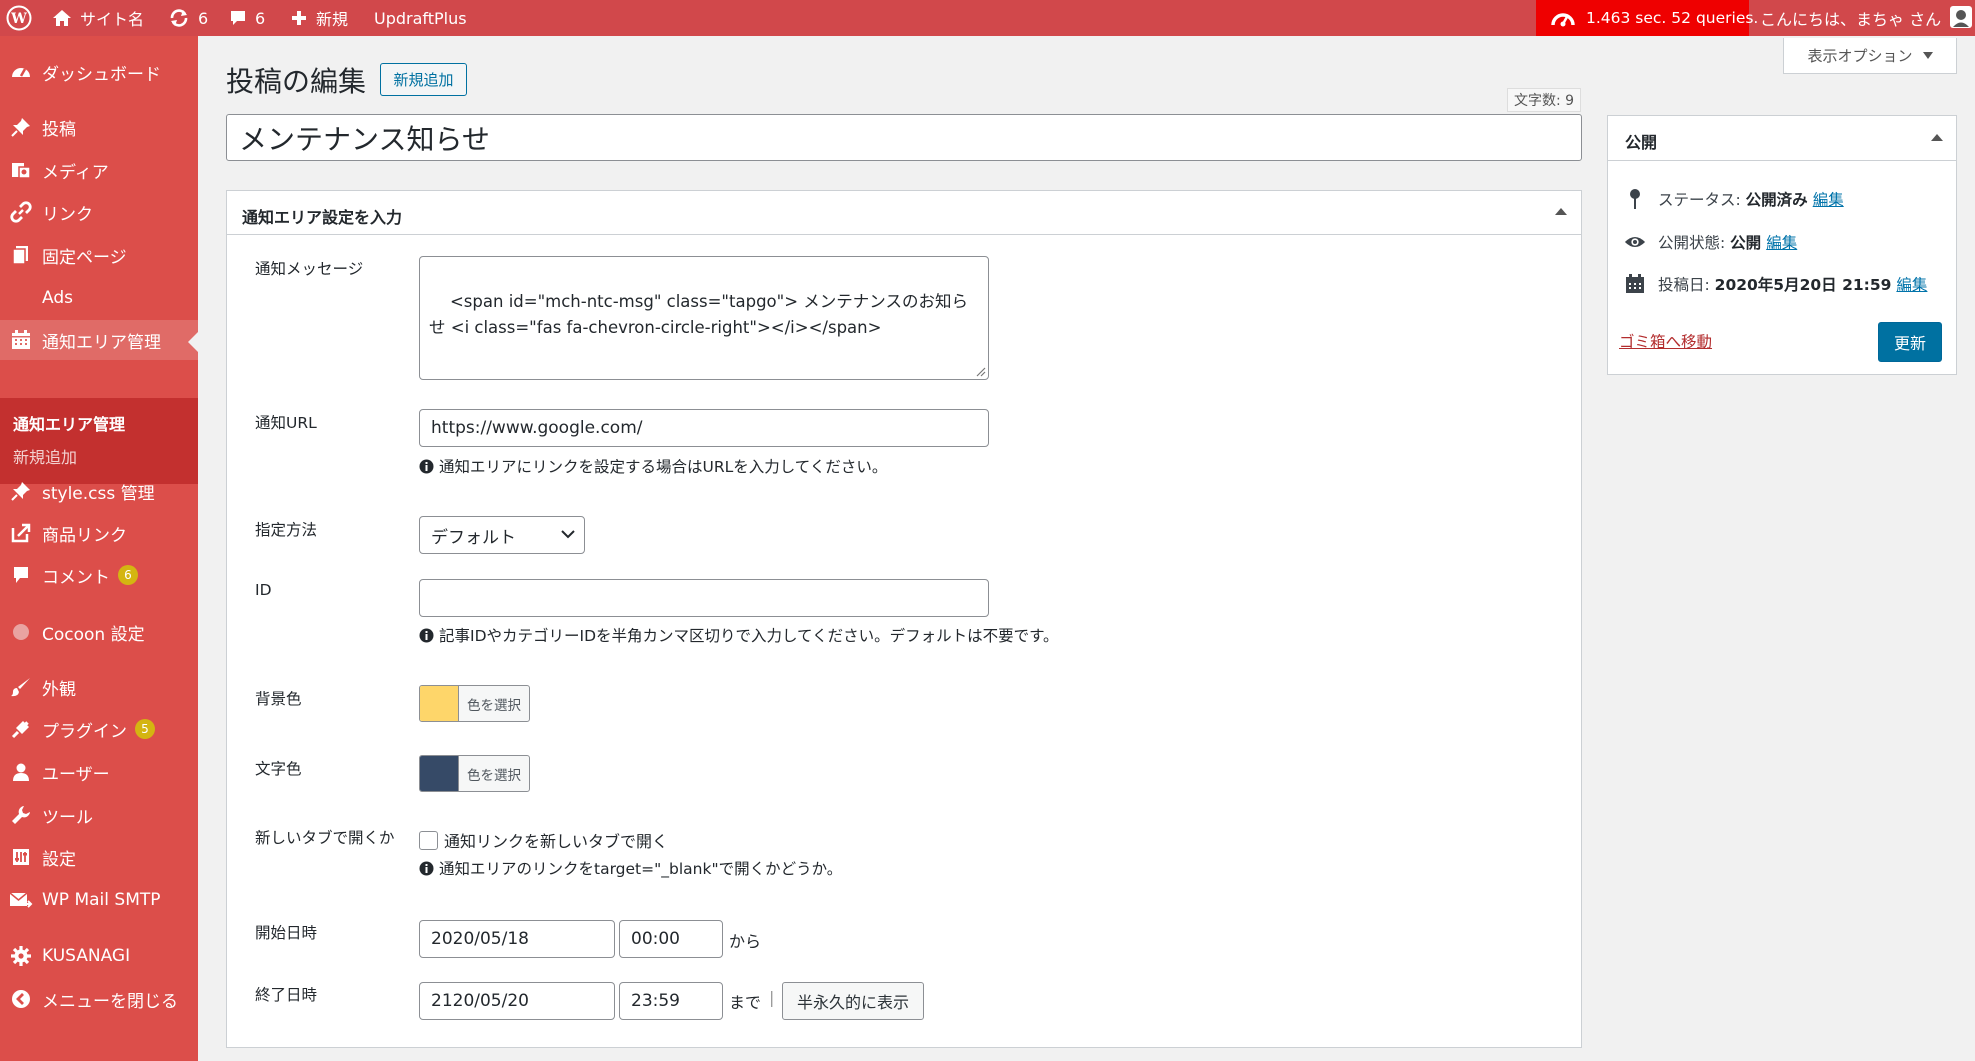  I want to click on comments-link: 6, so click(247, 18).